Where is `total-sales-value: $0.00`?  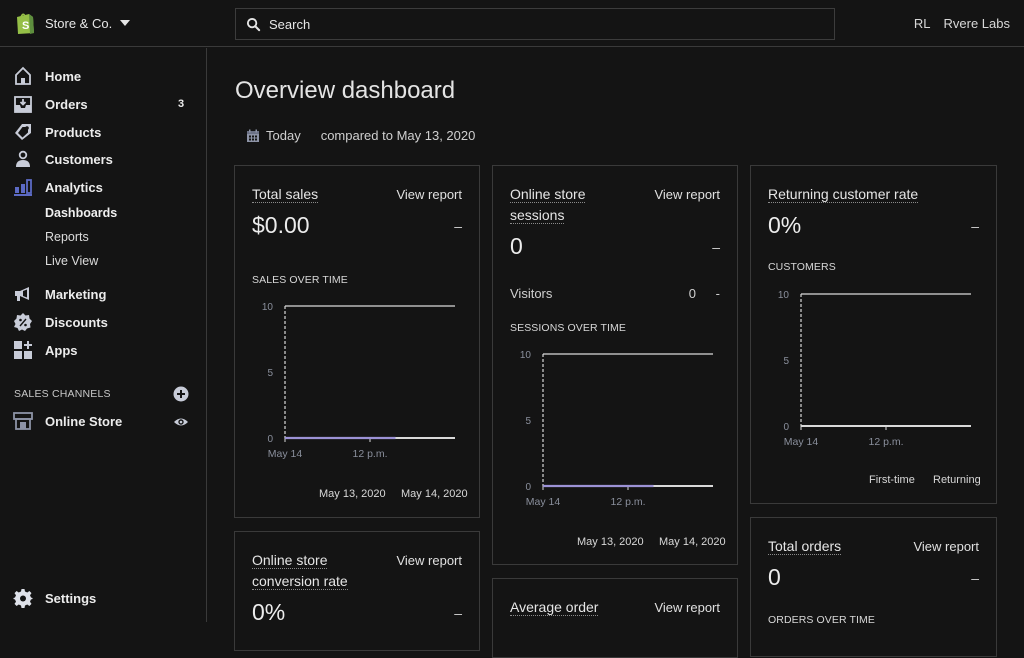 total-sales-value: $0.00 is located at coordinates (281, 225).